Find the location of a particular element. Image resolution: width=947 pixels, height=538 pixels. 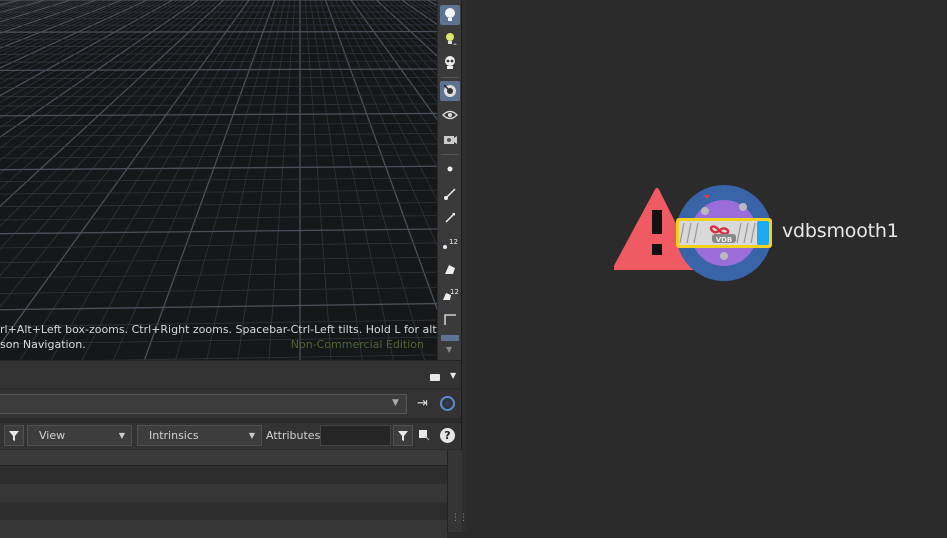

intrinsics-dropdown: Intrinsics ▼ is located at coordinates (199, 435).